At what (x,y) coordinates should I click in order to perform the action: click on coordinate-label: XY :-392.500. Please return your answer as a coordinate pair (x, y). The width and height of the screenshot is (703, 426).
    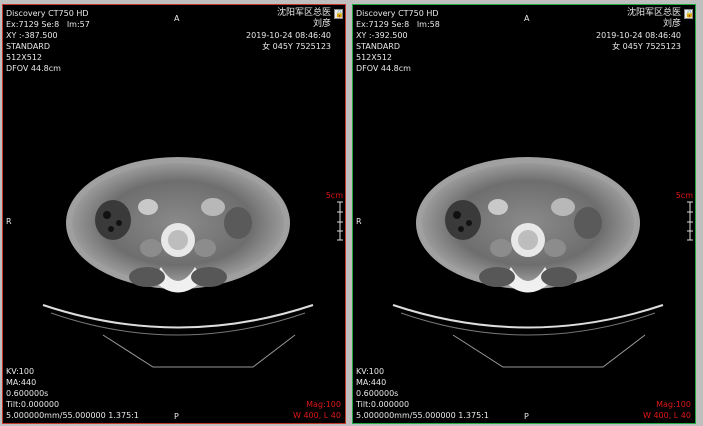
    Looking at the image, I should click on (382, 35).